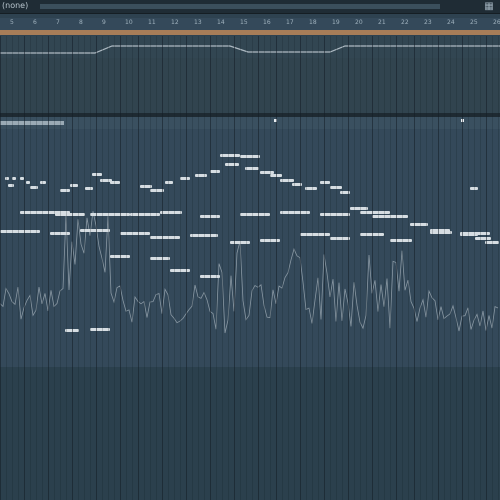  Describe the element at coordinates (474, 22) in the screenshot. I see `bar-number: 25` at that location.